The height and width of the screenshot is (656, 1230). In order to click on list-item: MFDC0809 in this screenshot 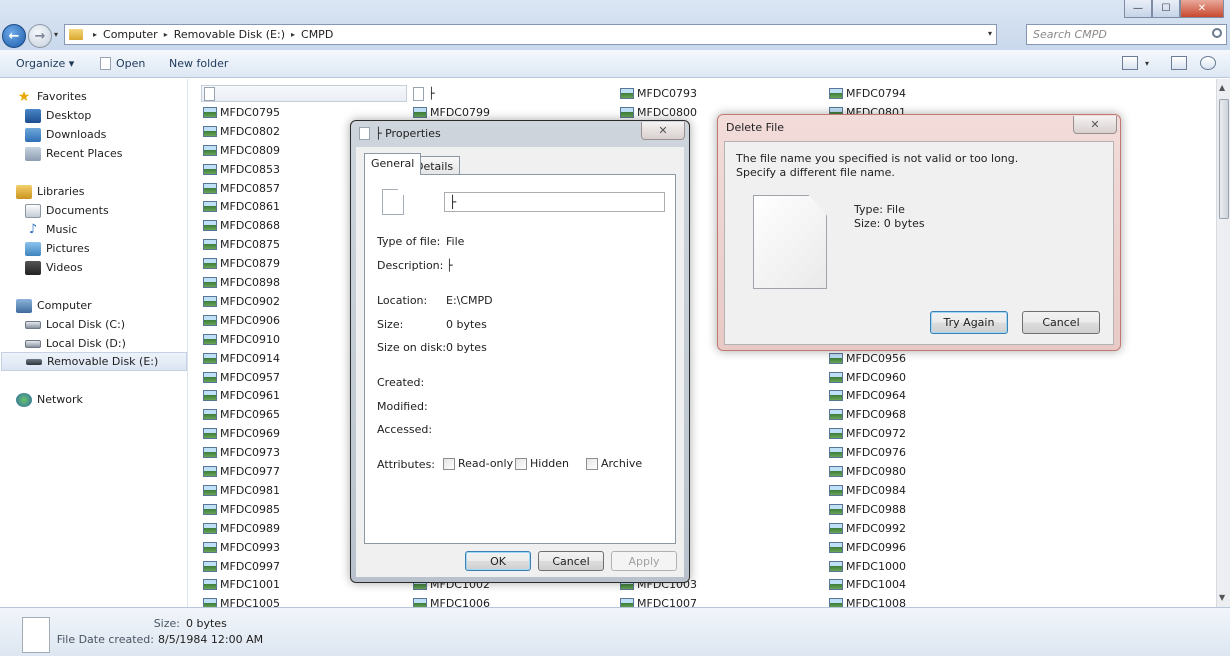, I will do `click(241, 150)`.